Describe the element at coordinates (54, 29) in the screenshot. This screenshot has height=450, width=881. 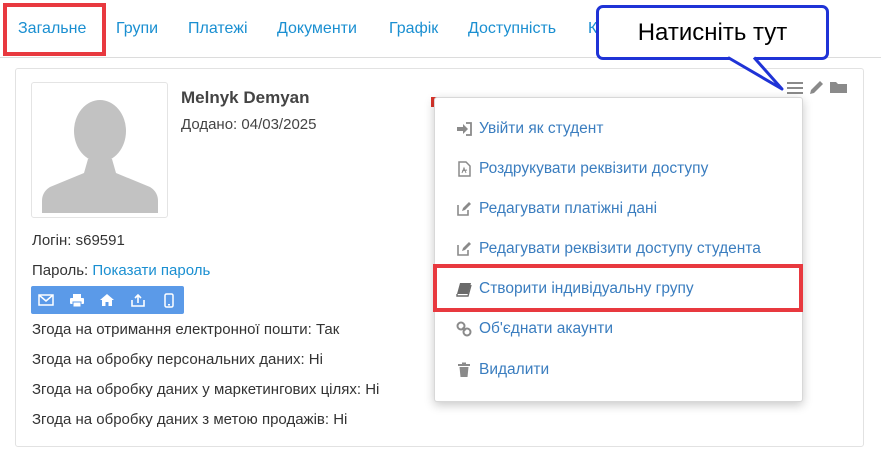
I see `tab-highlight-box` at that location.